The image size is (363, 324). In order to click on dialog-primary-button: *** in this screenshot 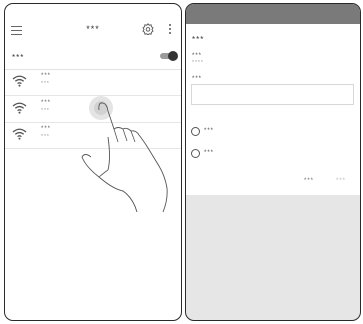, I will do `click(309, 181)`.